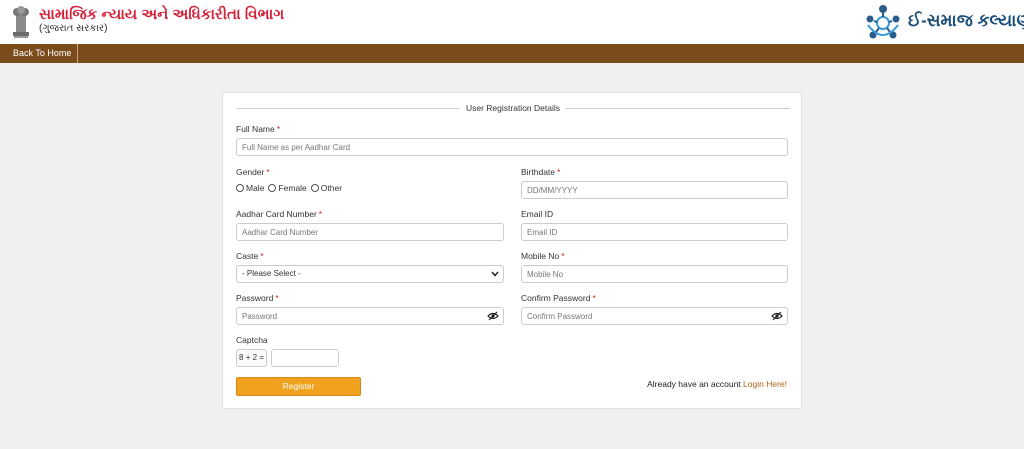  What do you see at coordinates (637, 274) in the screenshot?
I see `mobile-input` at bounding box center [637, 274].